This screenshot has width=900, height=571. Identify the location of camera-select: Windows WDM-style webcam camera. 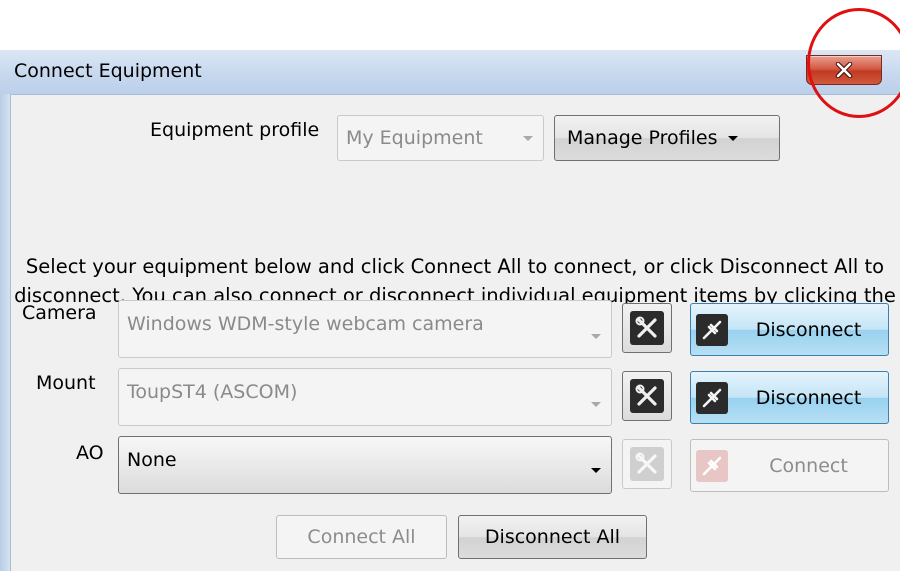
(365, 329).